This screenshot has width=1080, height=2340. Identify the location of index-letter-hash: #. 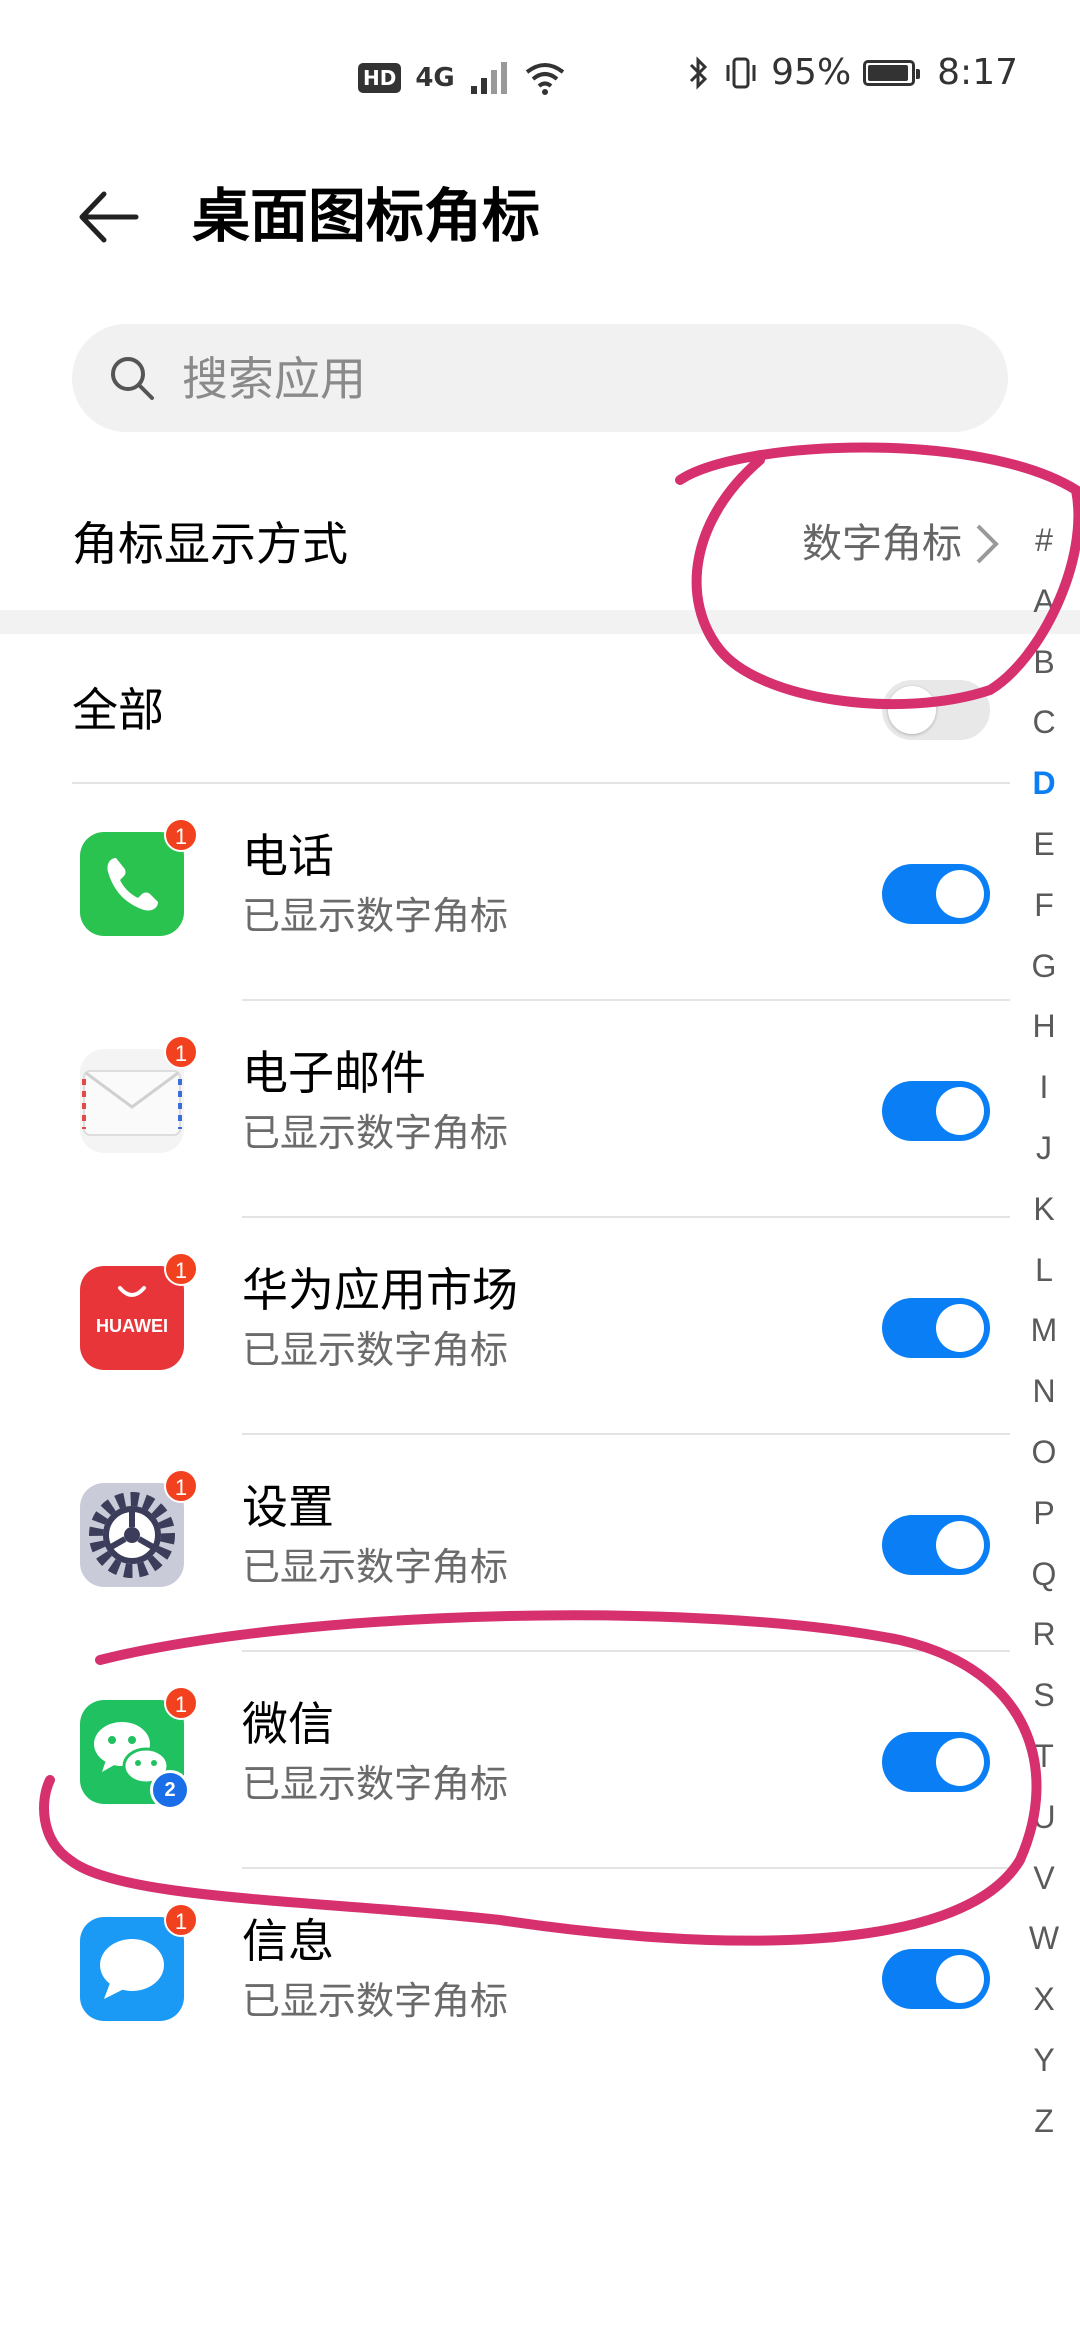
(1044, 540).